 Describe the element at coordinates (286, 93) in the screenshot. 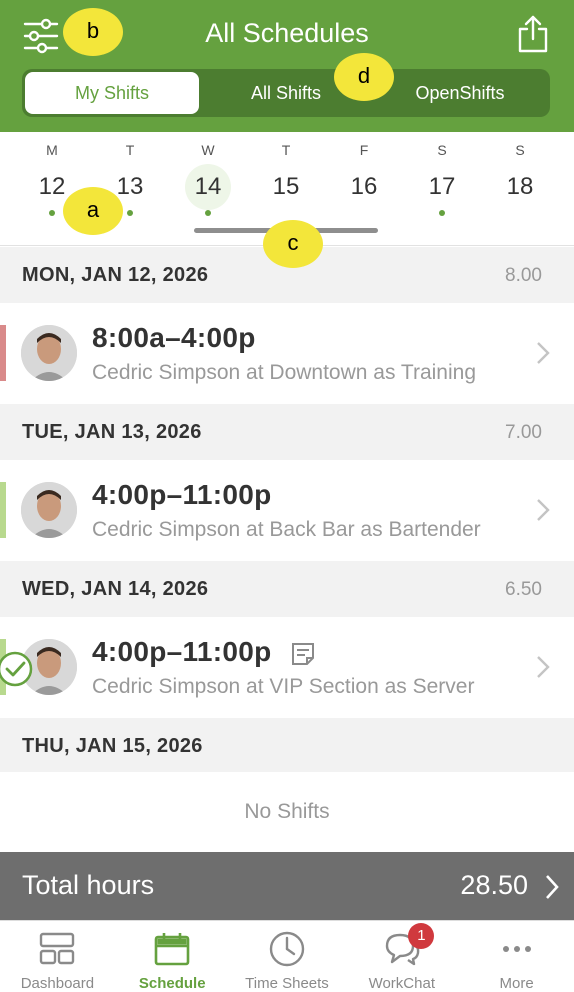

I see `shift-filter-segmented-control: My Shifts All Shifts OpenShifts` at that location.